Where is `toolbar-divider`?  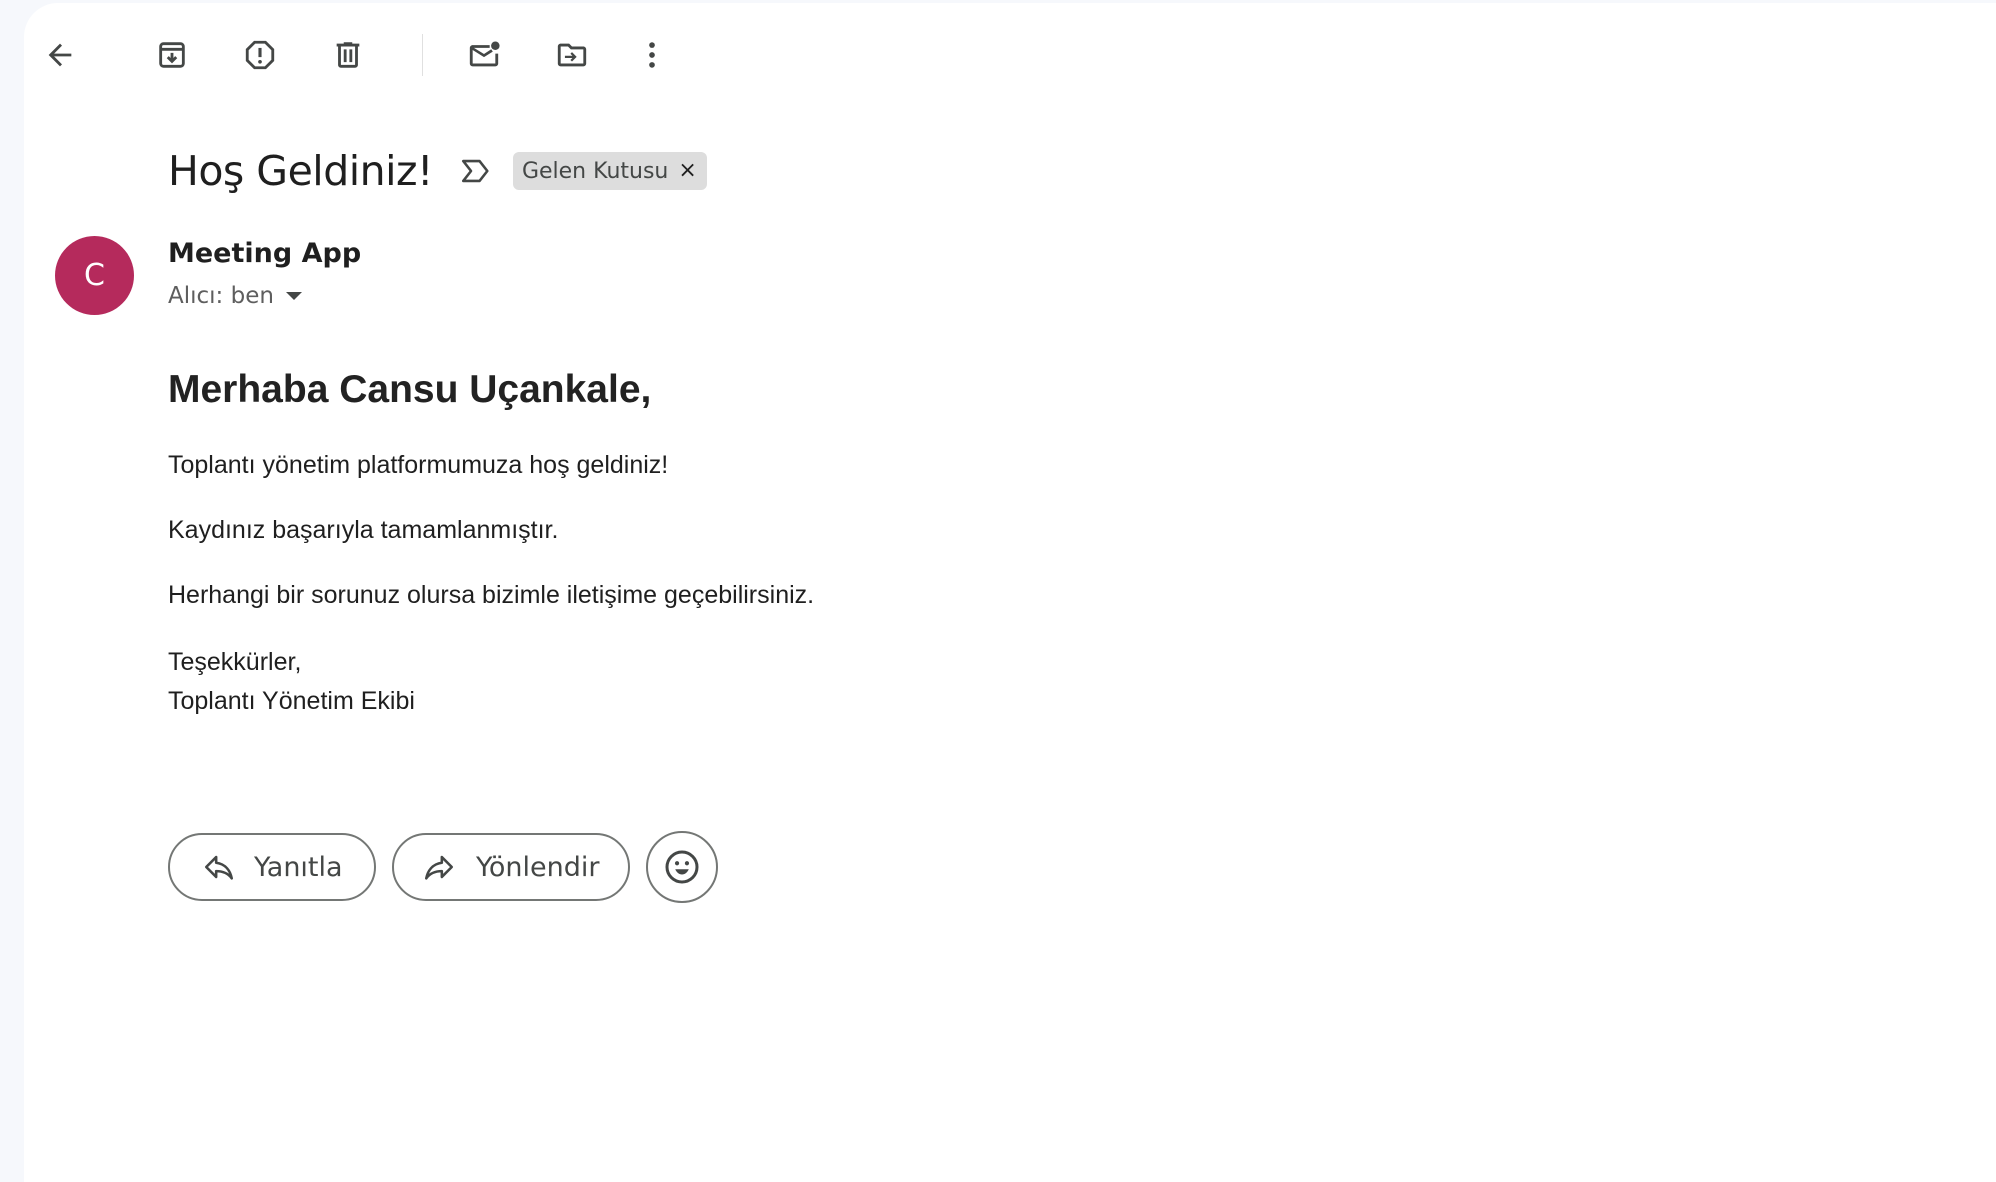 toolbar-divider is located at coordinates (422, 55).